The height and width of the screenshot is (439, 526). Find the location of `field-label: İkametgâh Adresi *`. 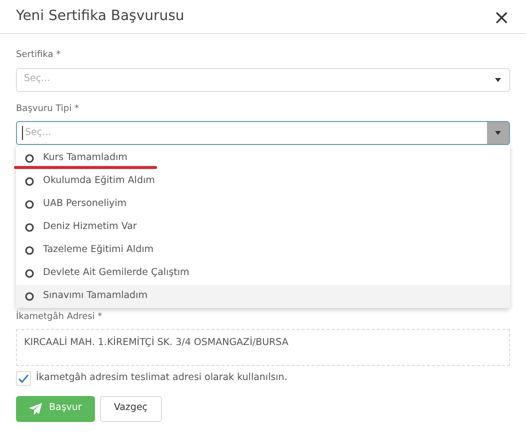

field-label: İkametgâh Adresi * is located at coordinates (59, 317).